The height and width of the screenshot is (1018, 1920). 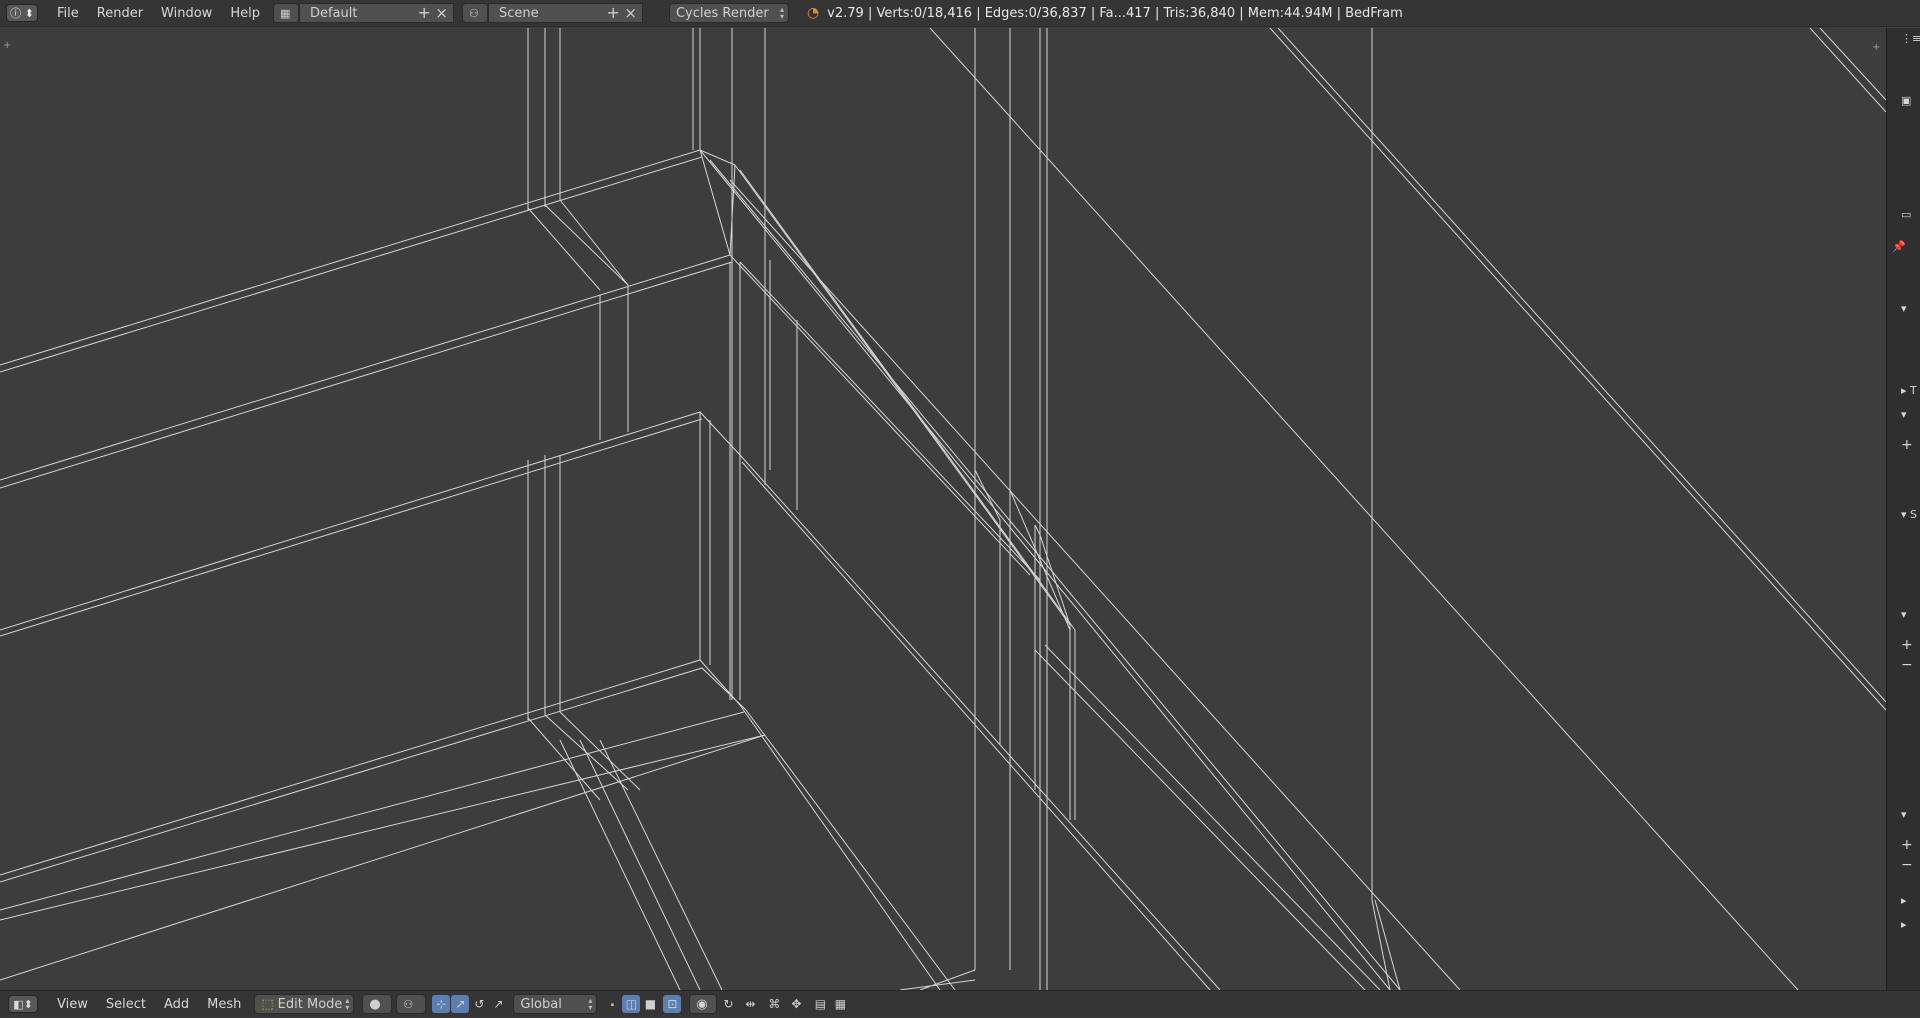 I want to click on panel-collapse-icon-2: ▾, so click(x=1904, y=415).